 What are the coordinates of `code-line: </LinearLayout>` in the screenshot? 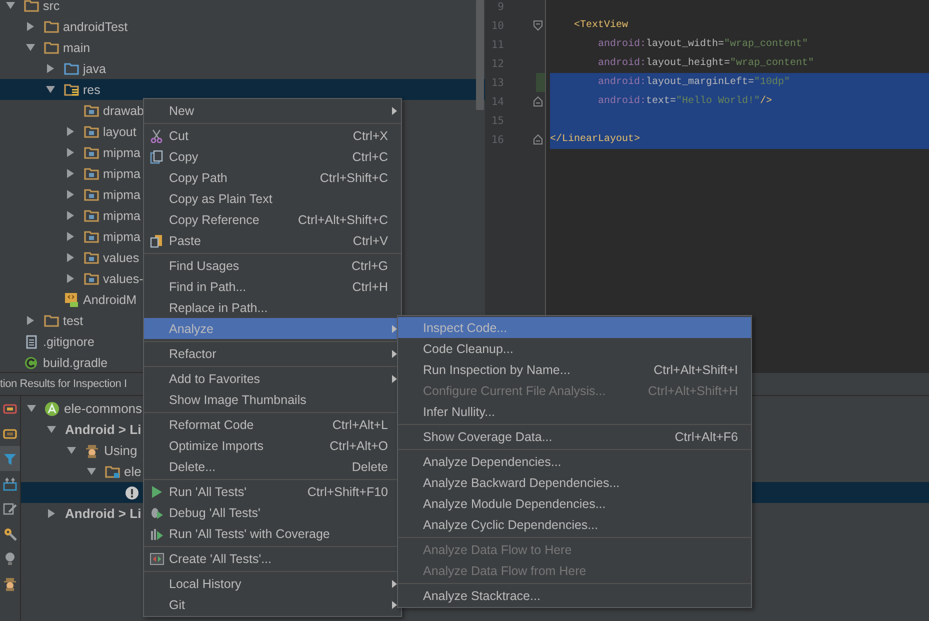 It's located at (595, 139).